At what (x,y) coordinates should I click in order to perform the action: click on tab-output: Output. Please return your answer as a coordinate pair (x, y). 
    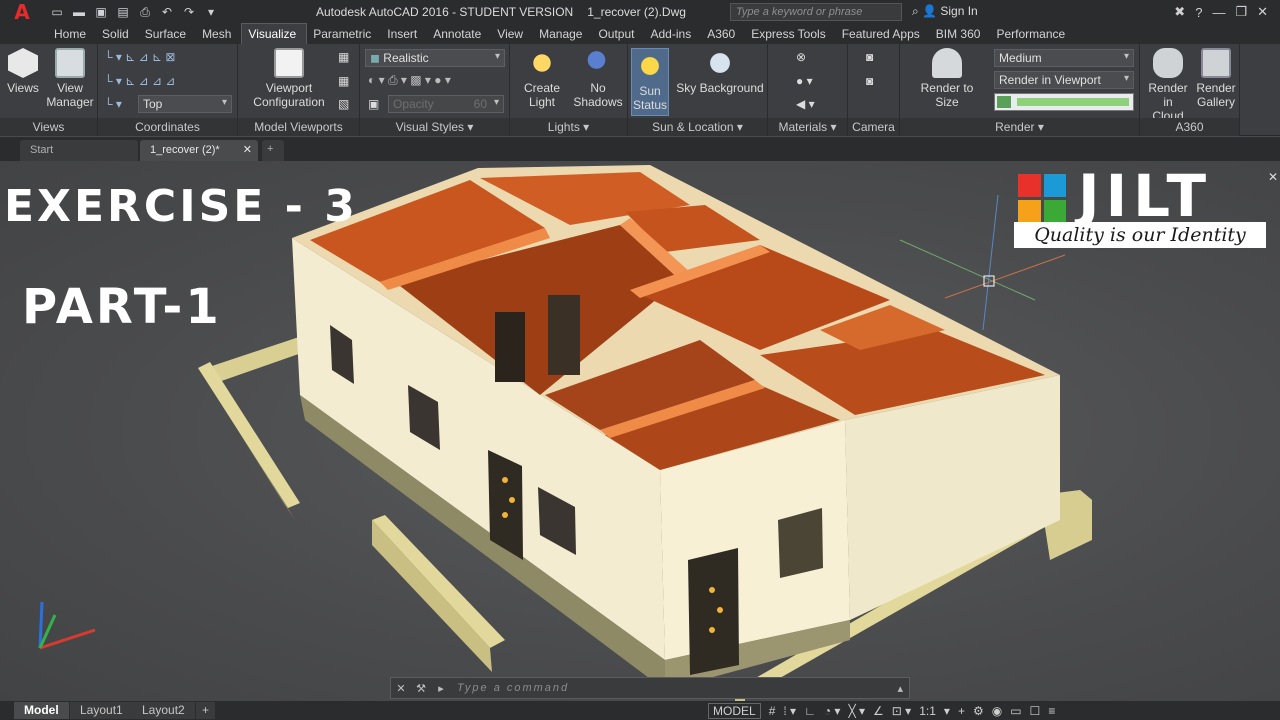
    Looking at the image, I should click on (618, 34).